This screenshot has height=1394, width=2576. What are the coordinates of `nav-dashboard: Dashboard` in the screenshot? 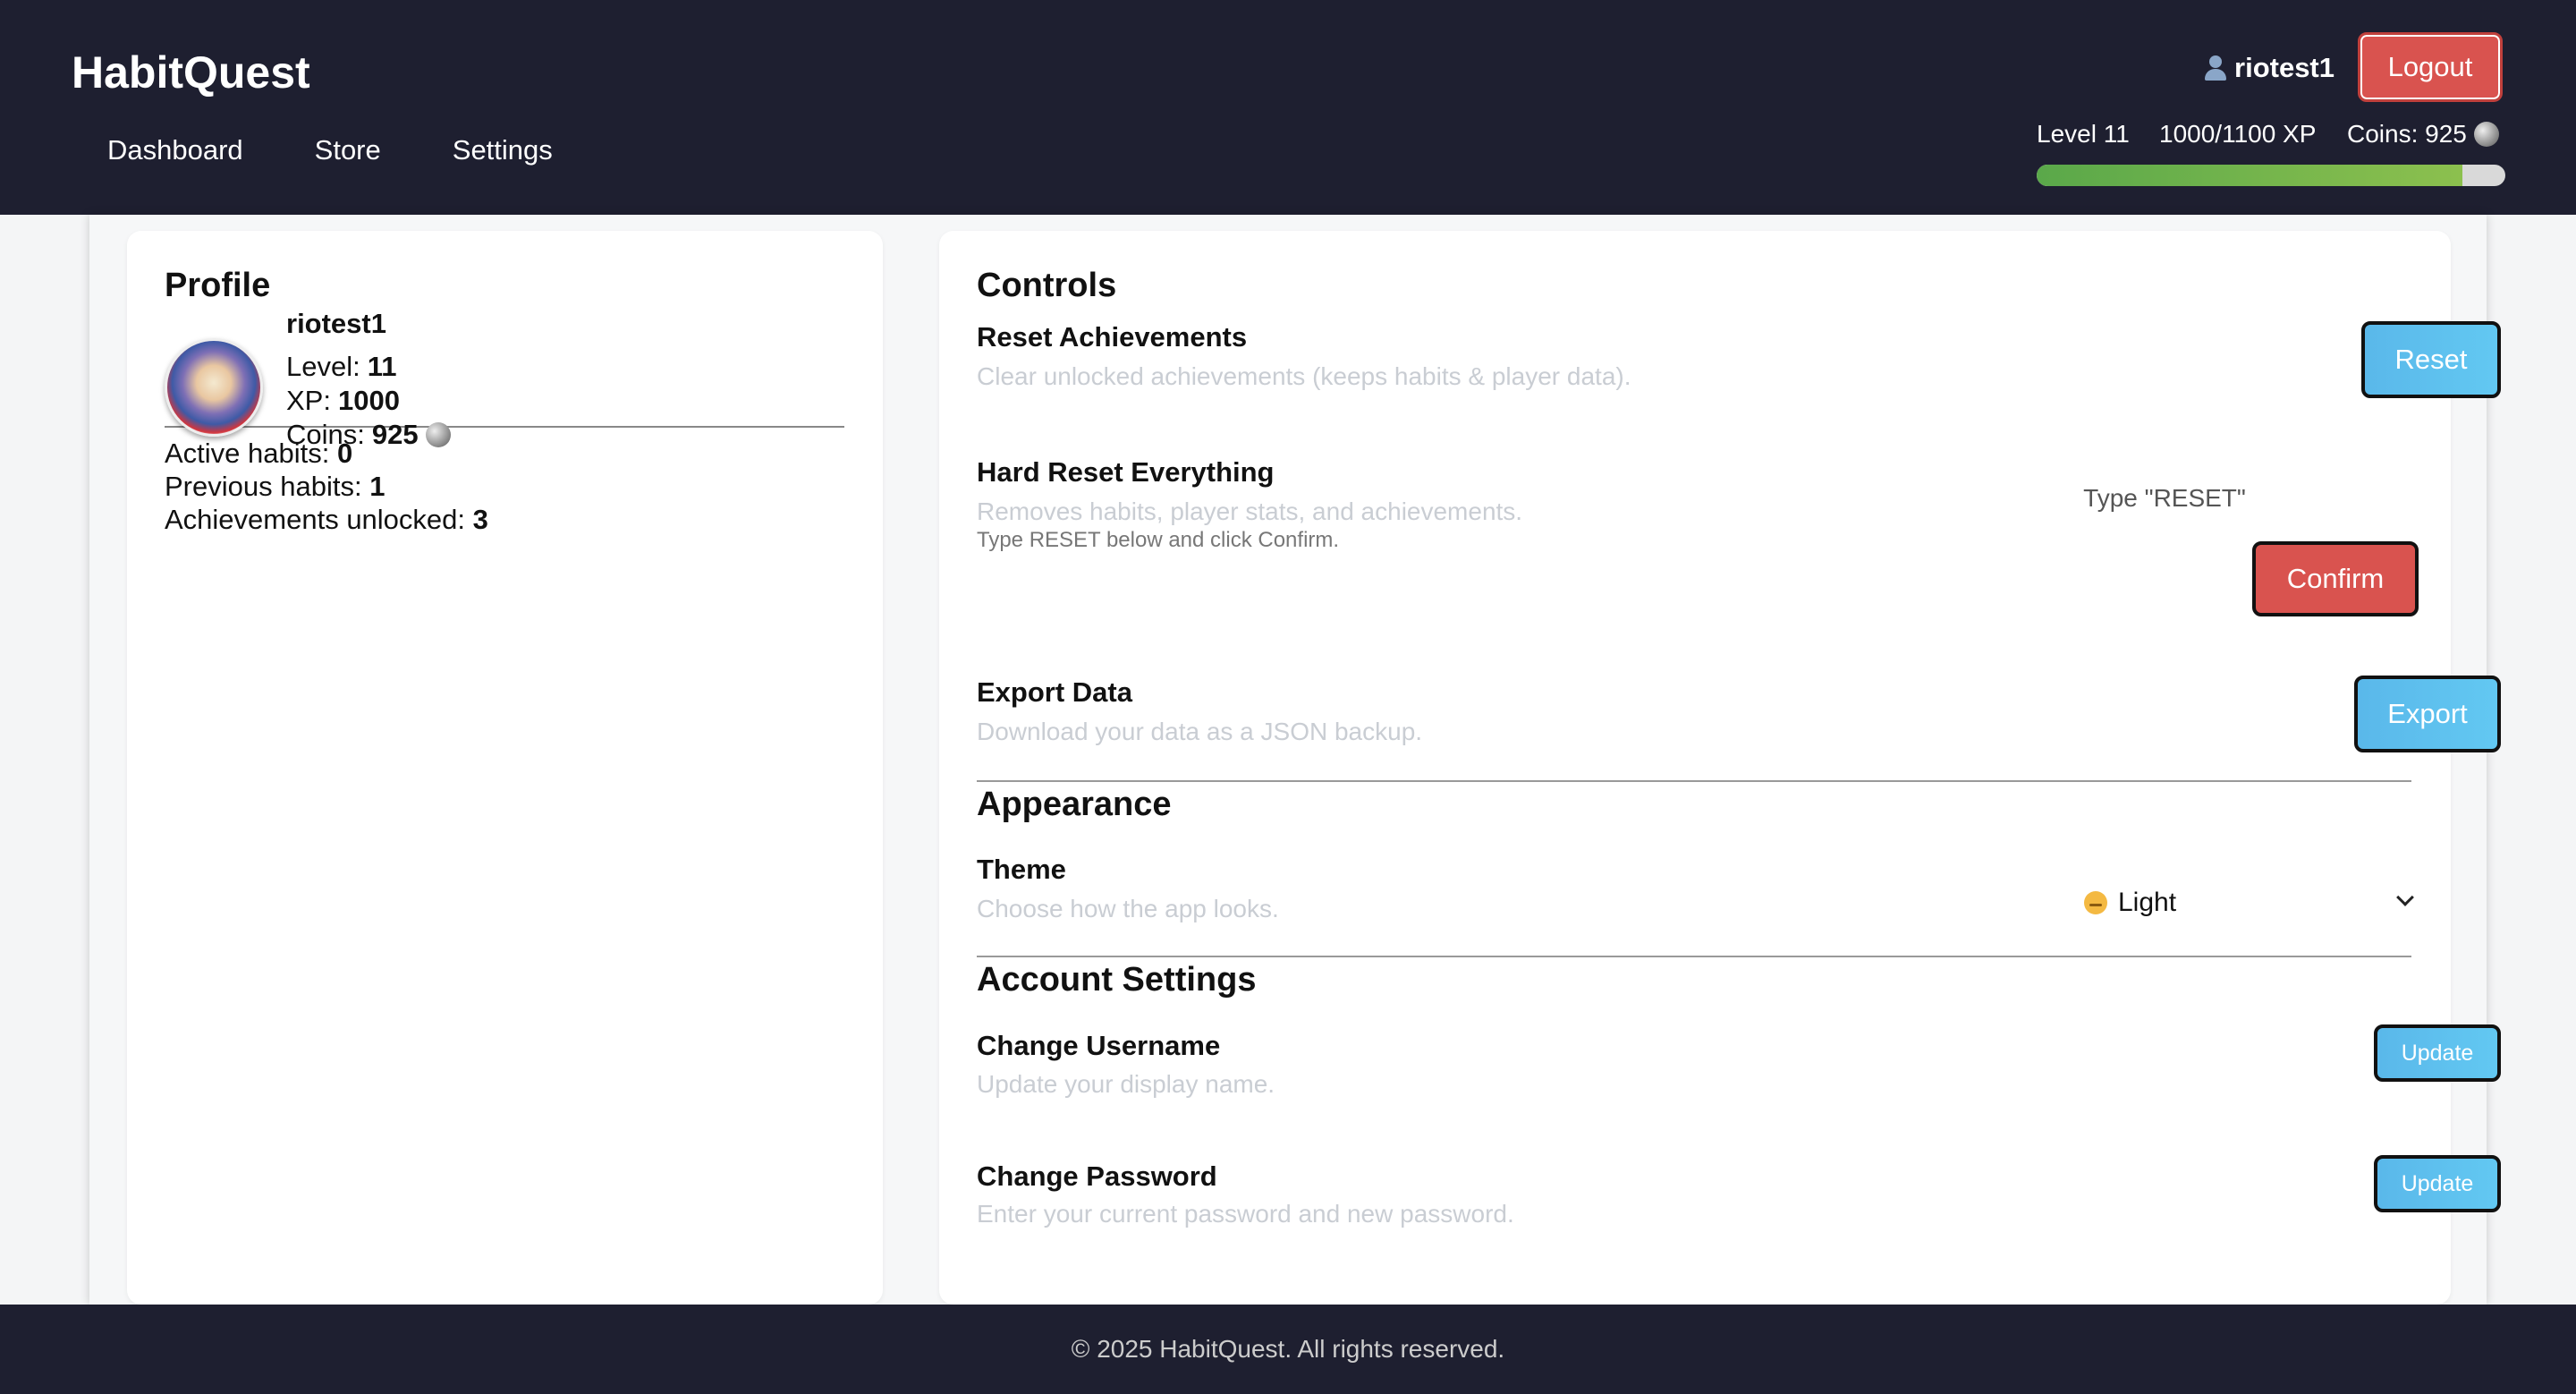 It's located at (175, 150).